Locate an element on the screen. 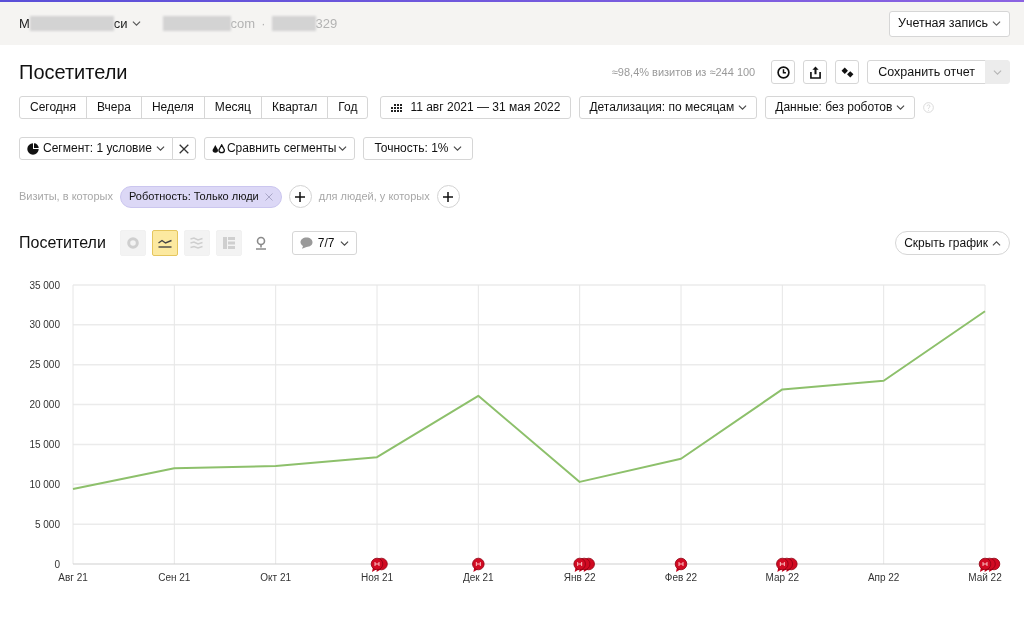 Image resolution: width=1024 pixels, height=617 pixels. export-button is located at coordinates (815, 72).